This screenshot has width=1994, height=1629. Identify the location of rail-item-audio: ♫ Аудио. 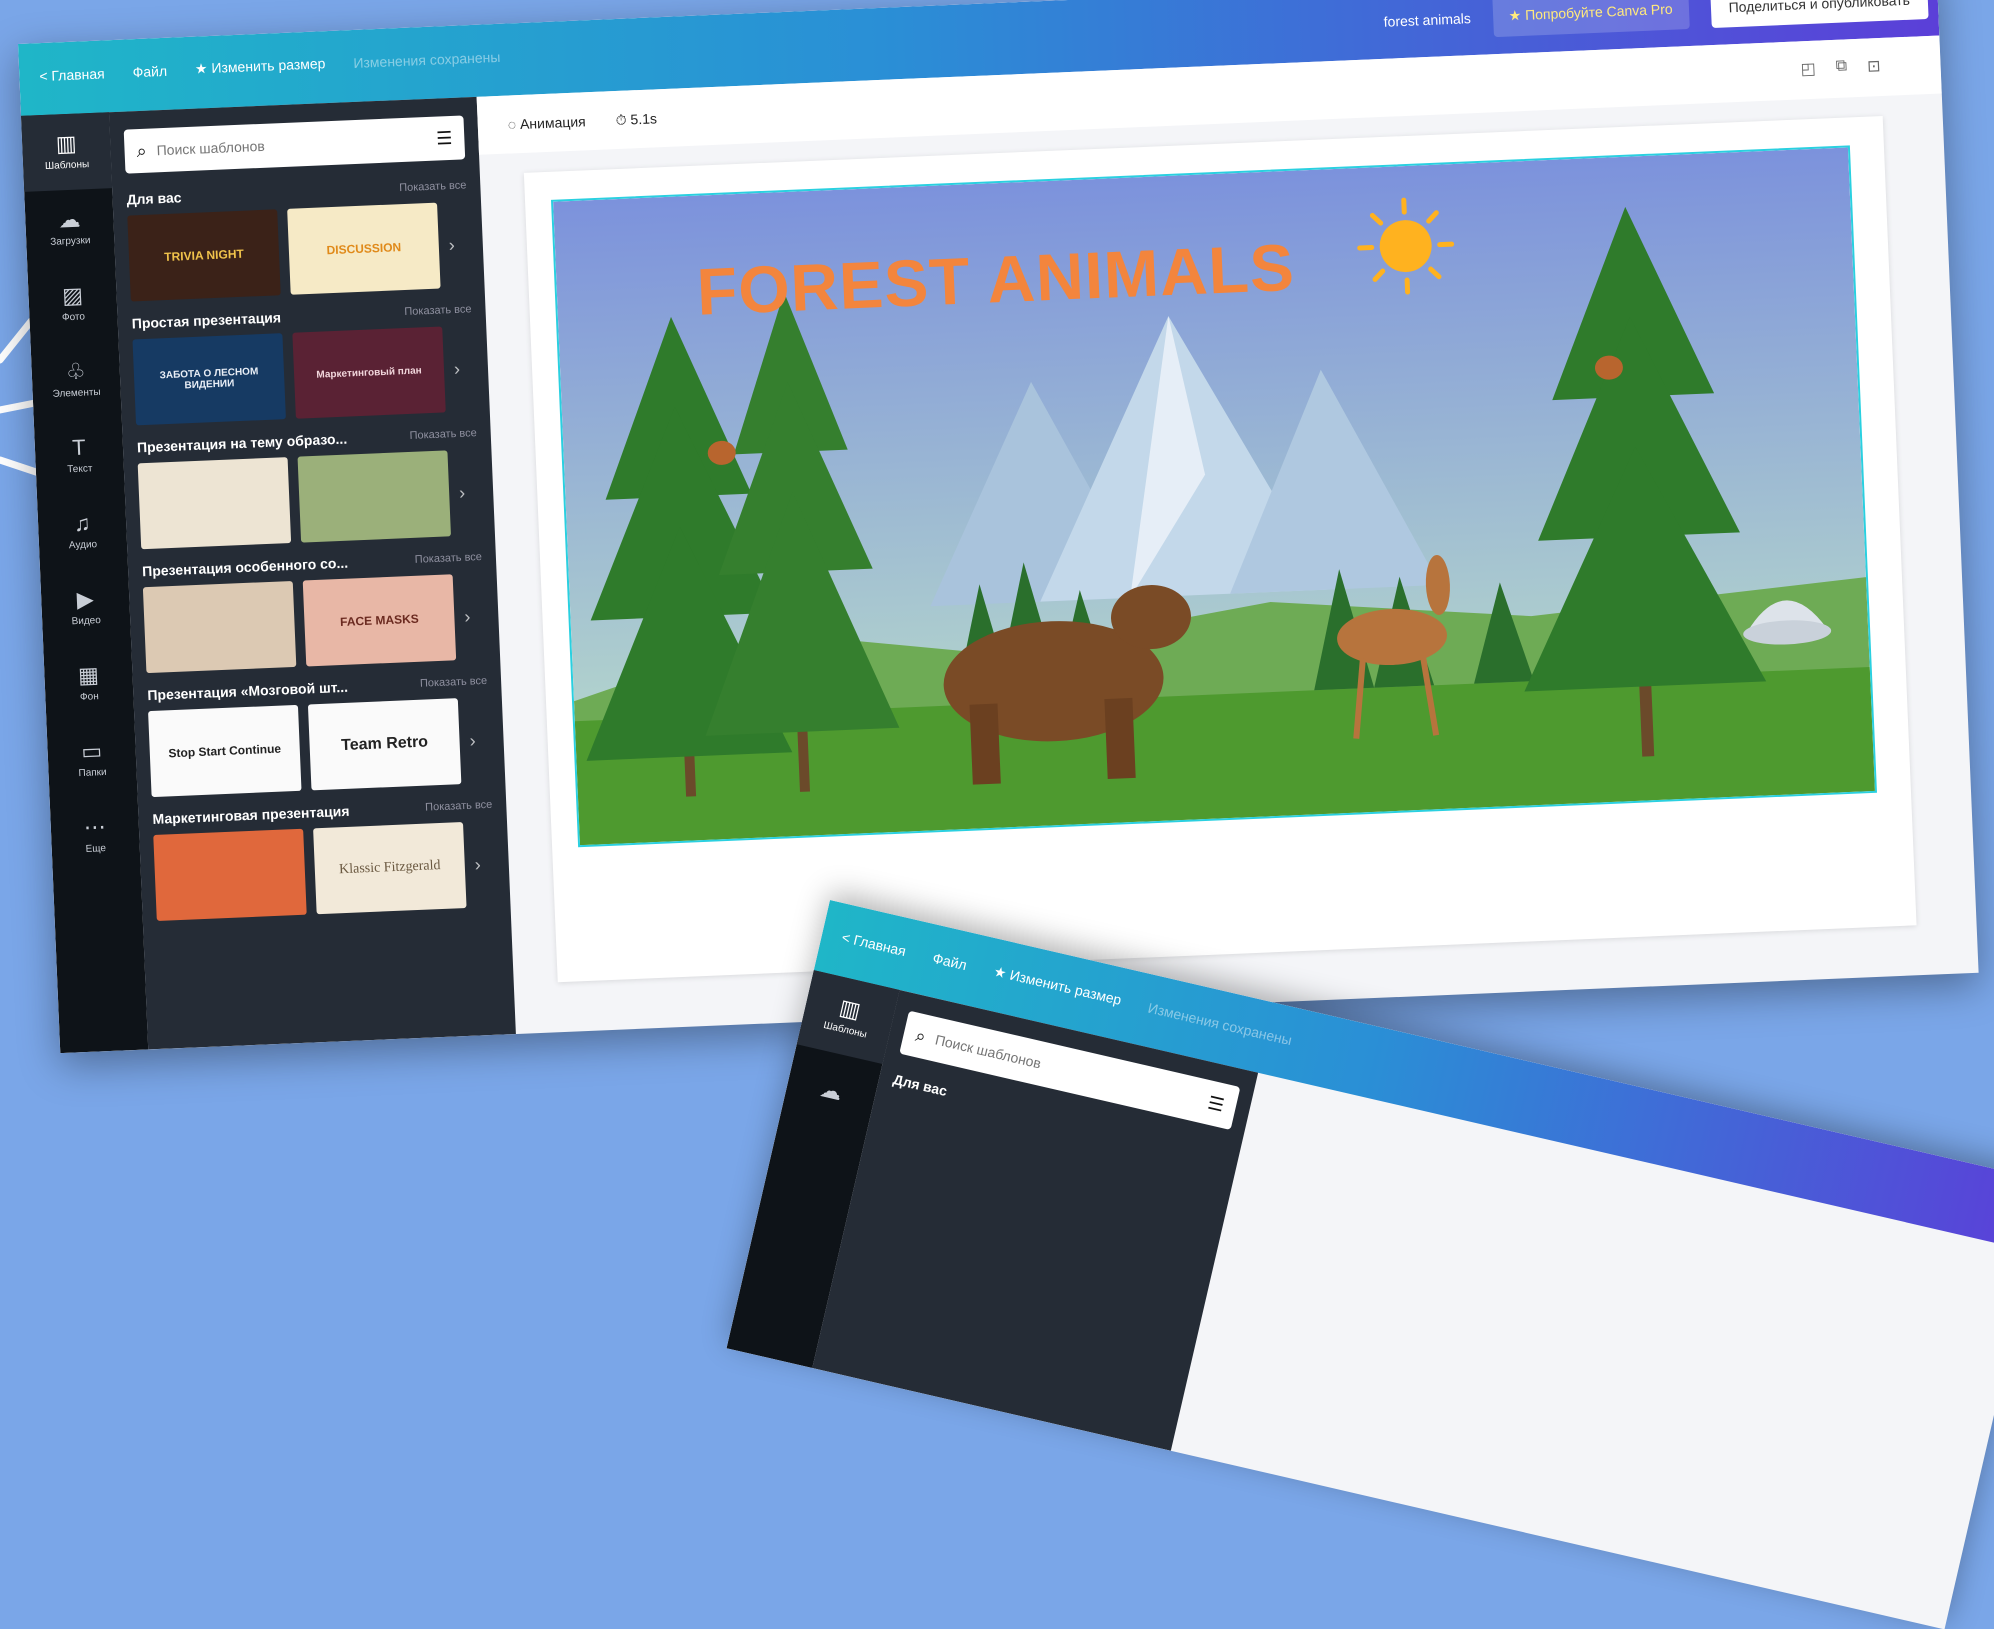
(82, 532).